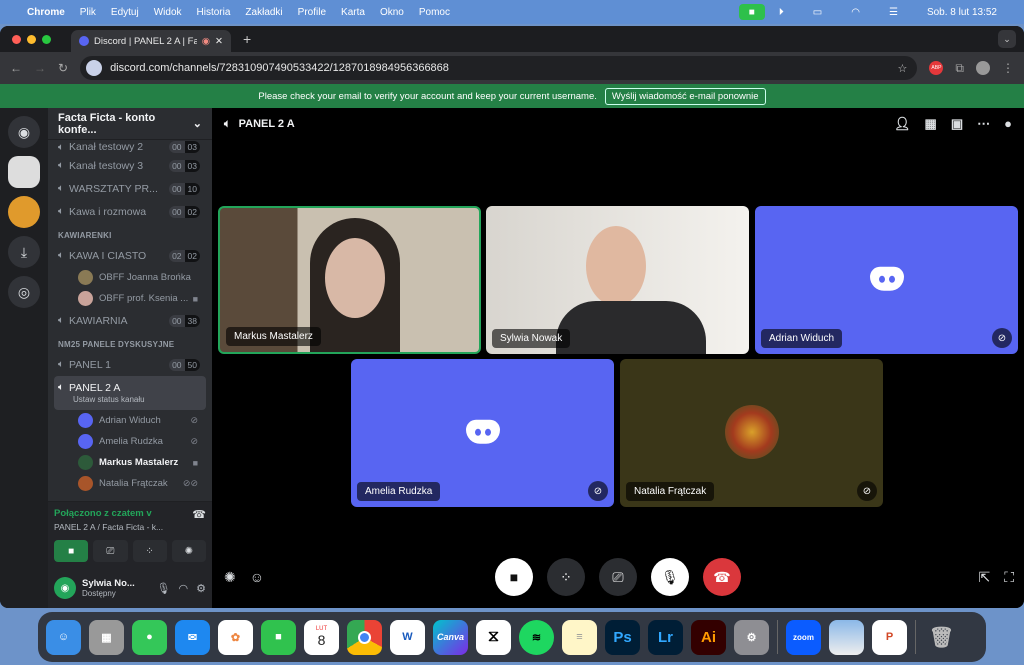  Describe the element at coordinates (94, 68) in the screenshot. I see `site-info-icon` at that location.